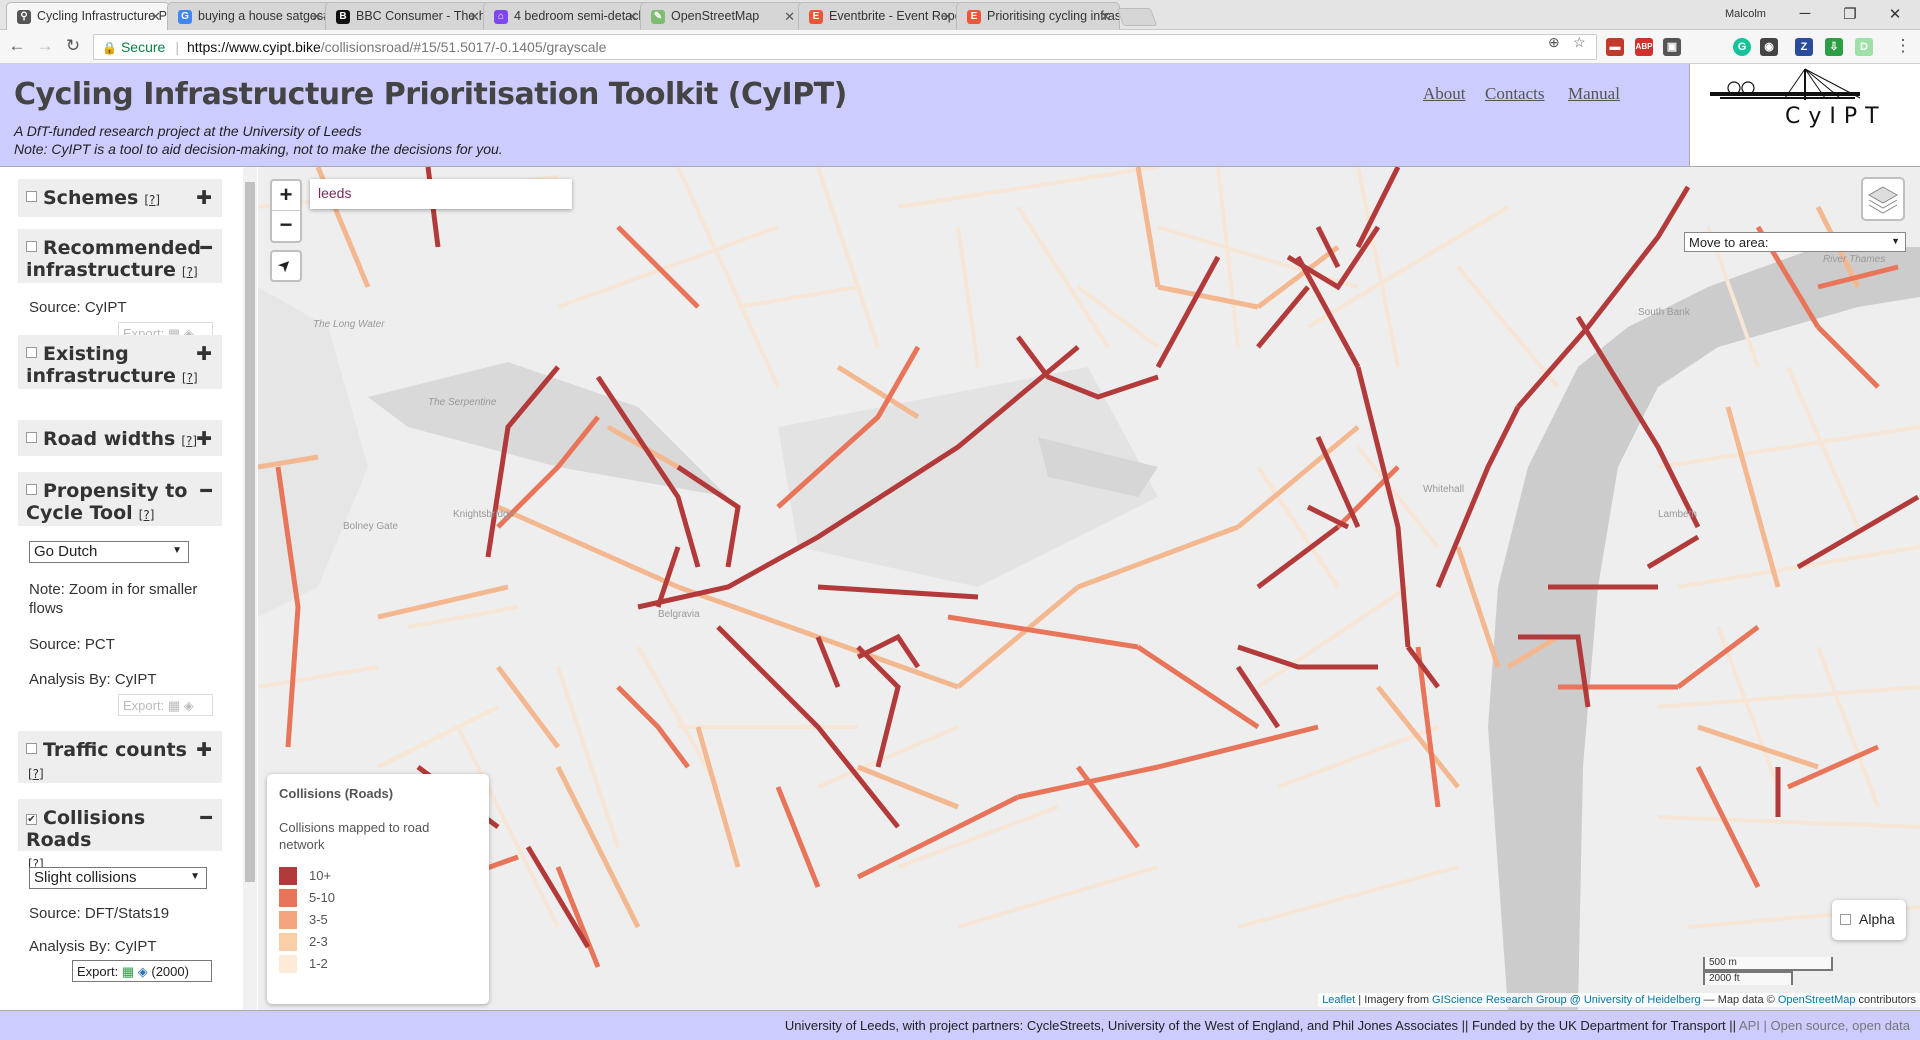 The height and width of the screenshot is (1040, 1920). What do you see at coordinates (286, 196) in the screenshot?
I see `zoom-in-button: +` at bounding box center [286, 196].